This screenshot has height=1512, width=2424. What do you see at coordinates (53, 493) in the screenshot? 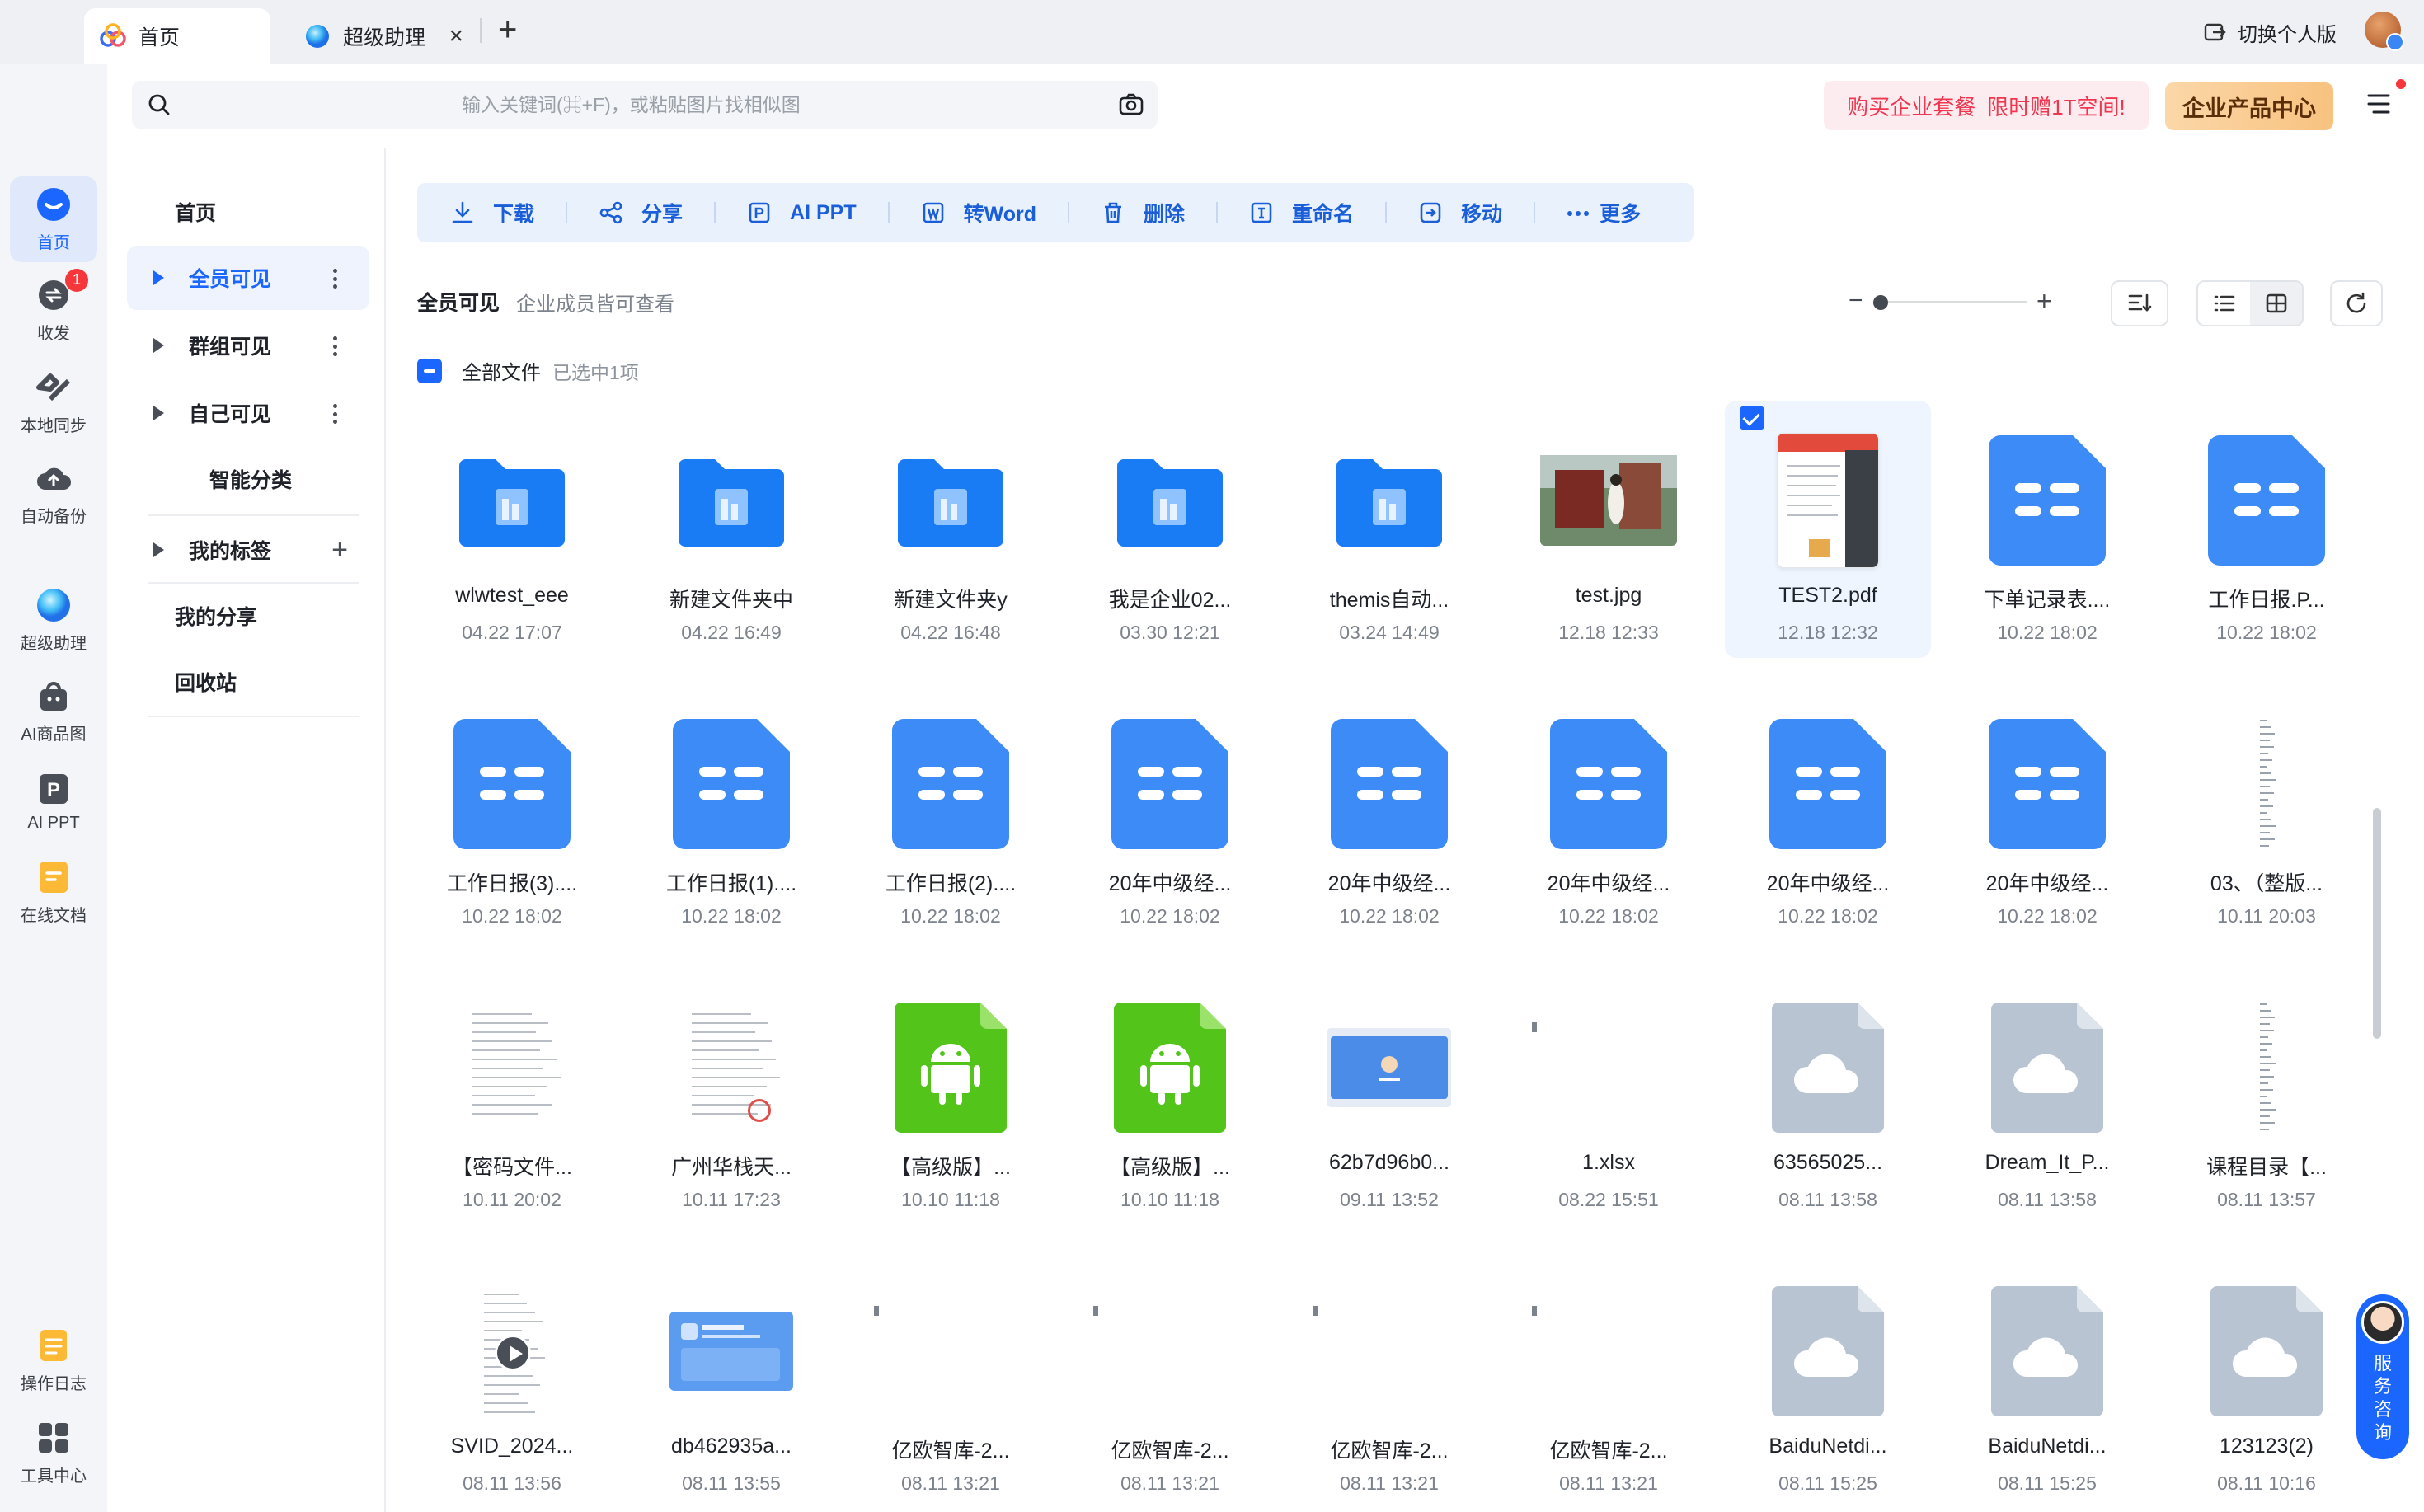
I see `rail-item-auto-backup: 自动备份` at bounding box center [53, 493].